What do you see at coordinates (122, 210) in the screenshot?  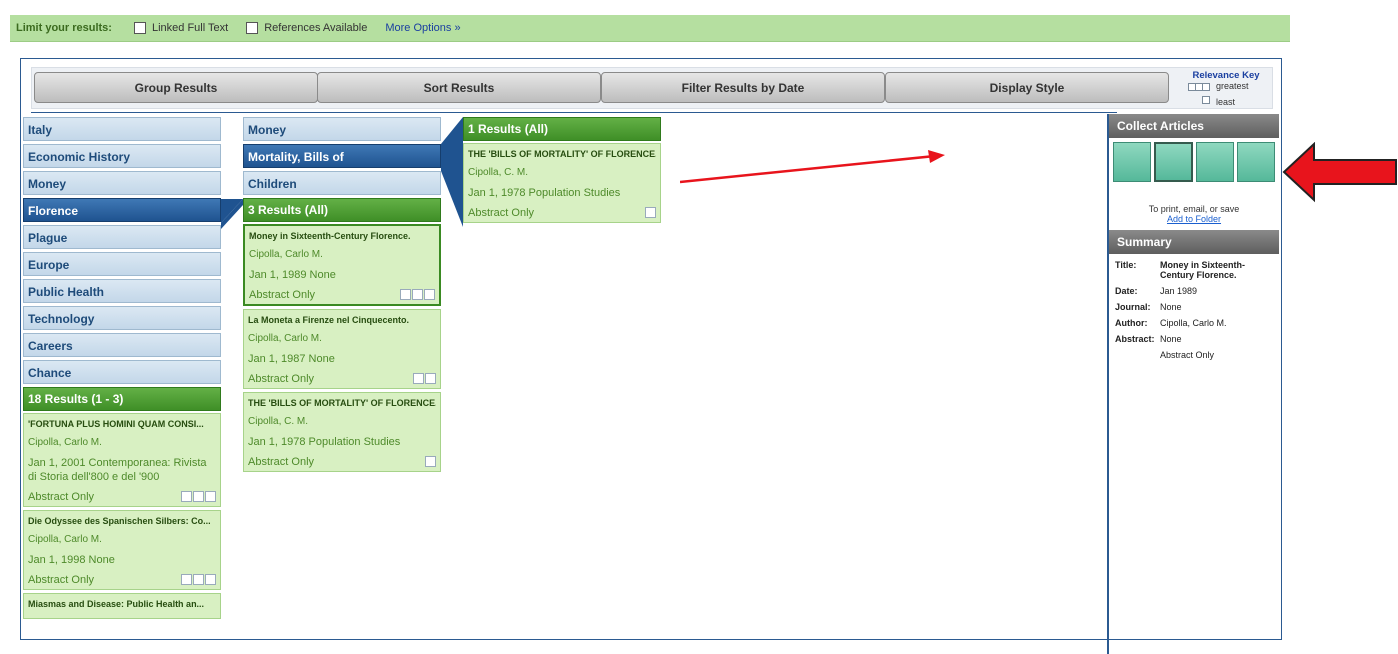 I see `category-florence: Florence` at bounding box center [122, 210].